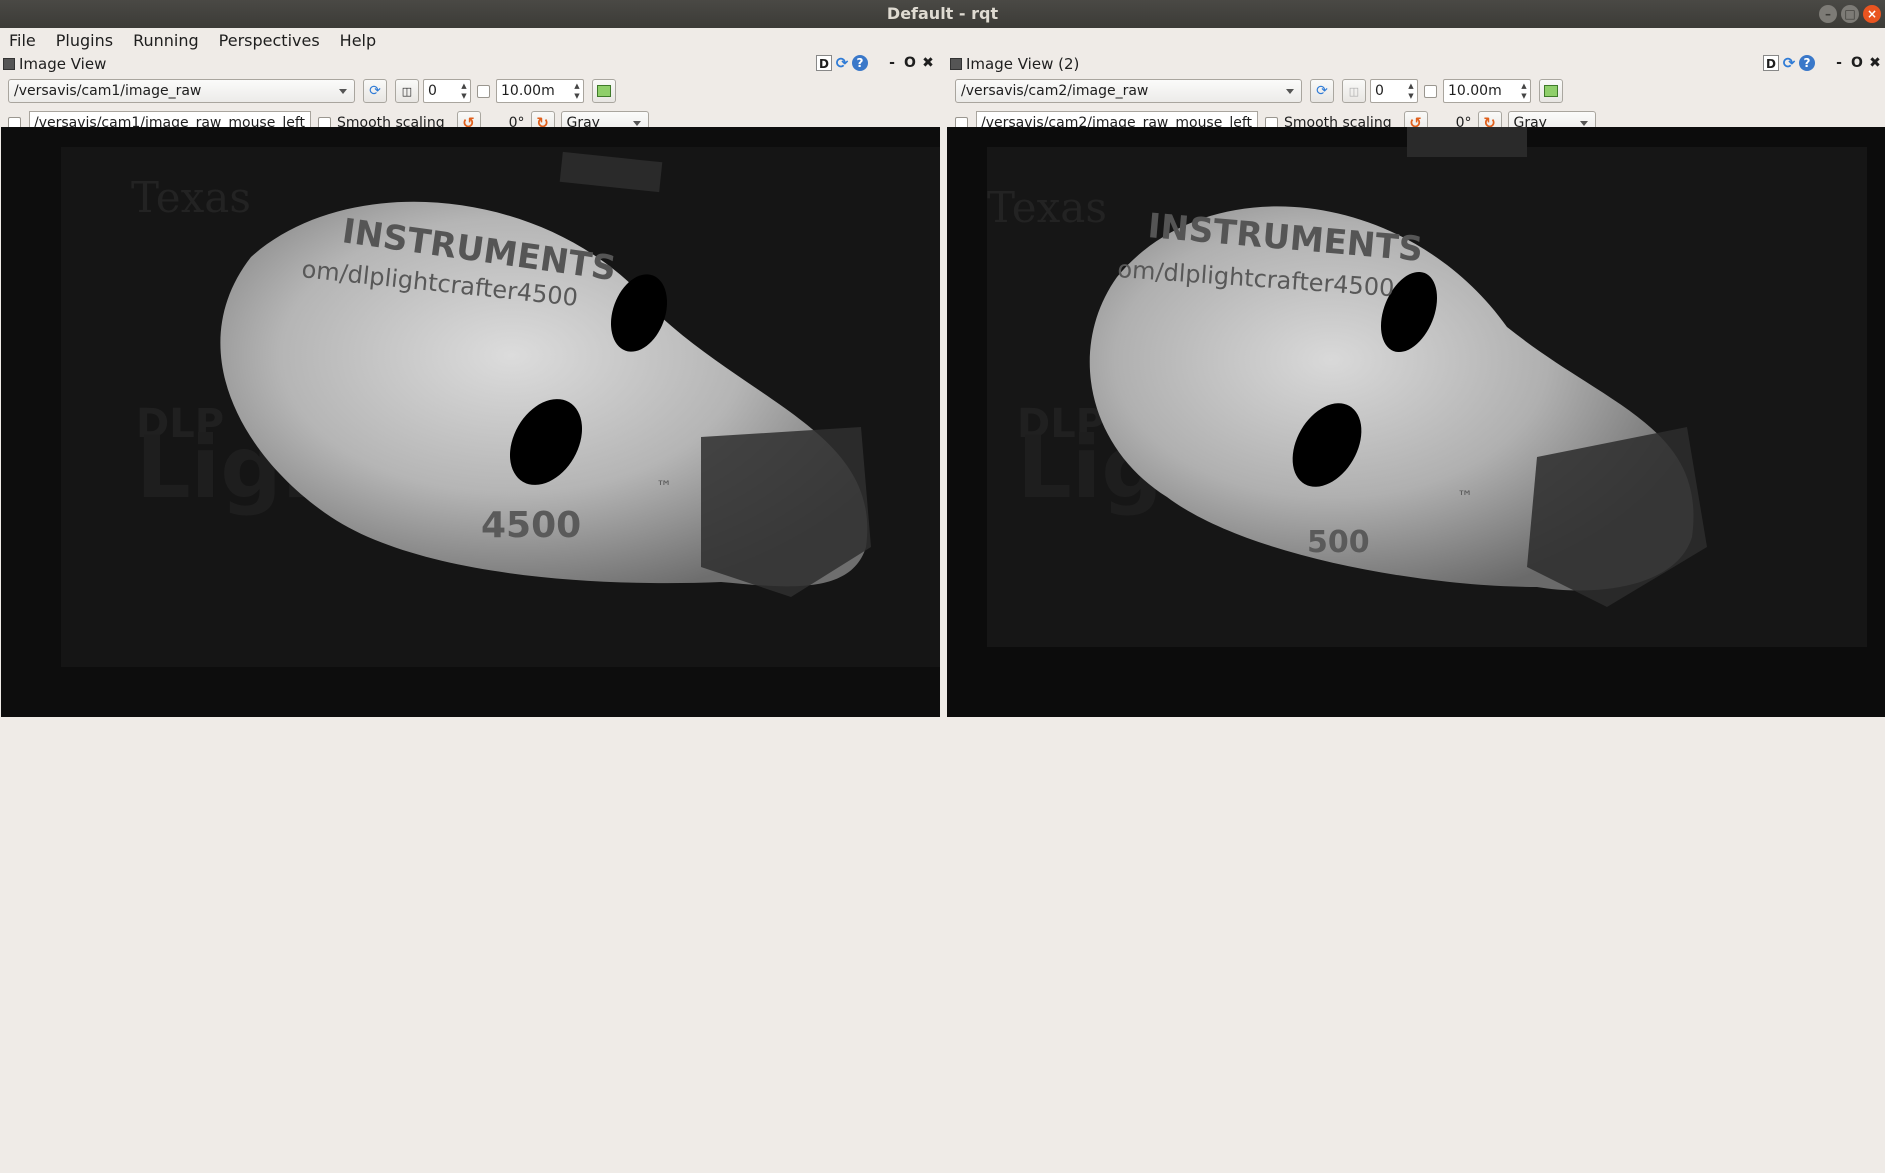 This screenshot has height=1173, width=1885. I want to click on menu-file: File, so click(22, 40).